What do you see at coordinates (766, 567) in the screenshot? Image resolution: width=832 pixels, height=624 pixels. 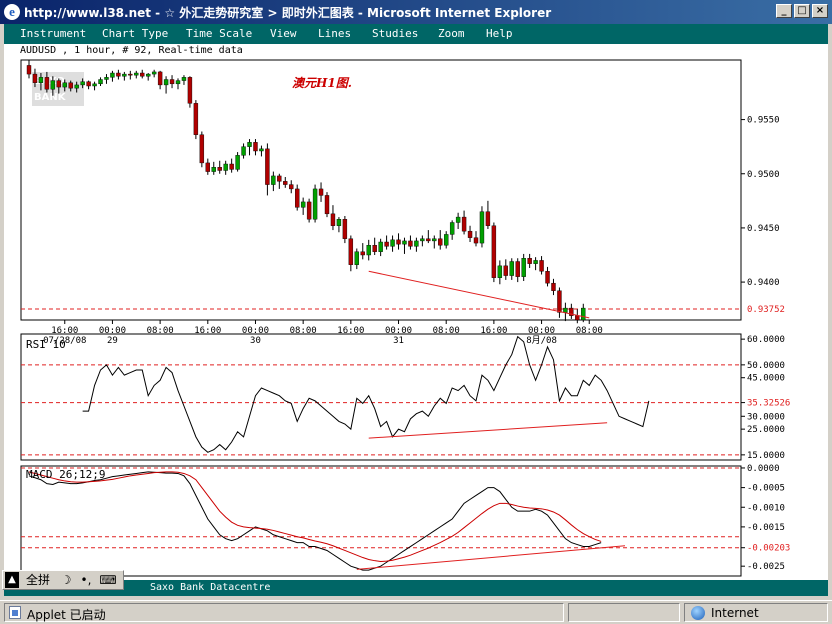 I see `macd-y-tick-label: -0.0025` at bounding box center [766, 567].